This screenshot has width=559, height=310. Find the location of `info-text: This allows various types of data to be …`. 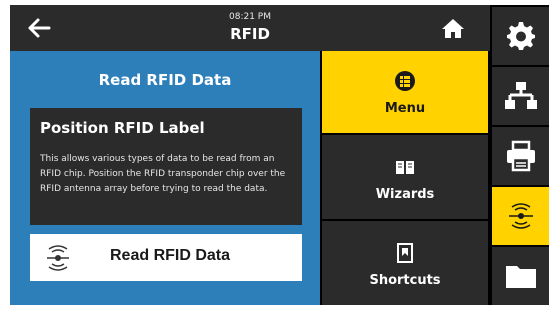

info-text: This allows various types of data to be … is located at coordinates (163, 174).